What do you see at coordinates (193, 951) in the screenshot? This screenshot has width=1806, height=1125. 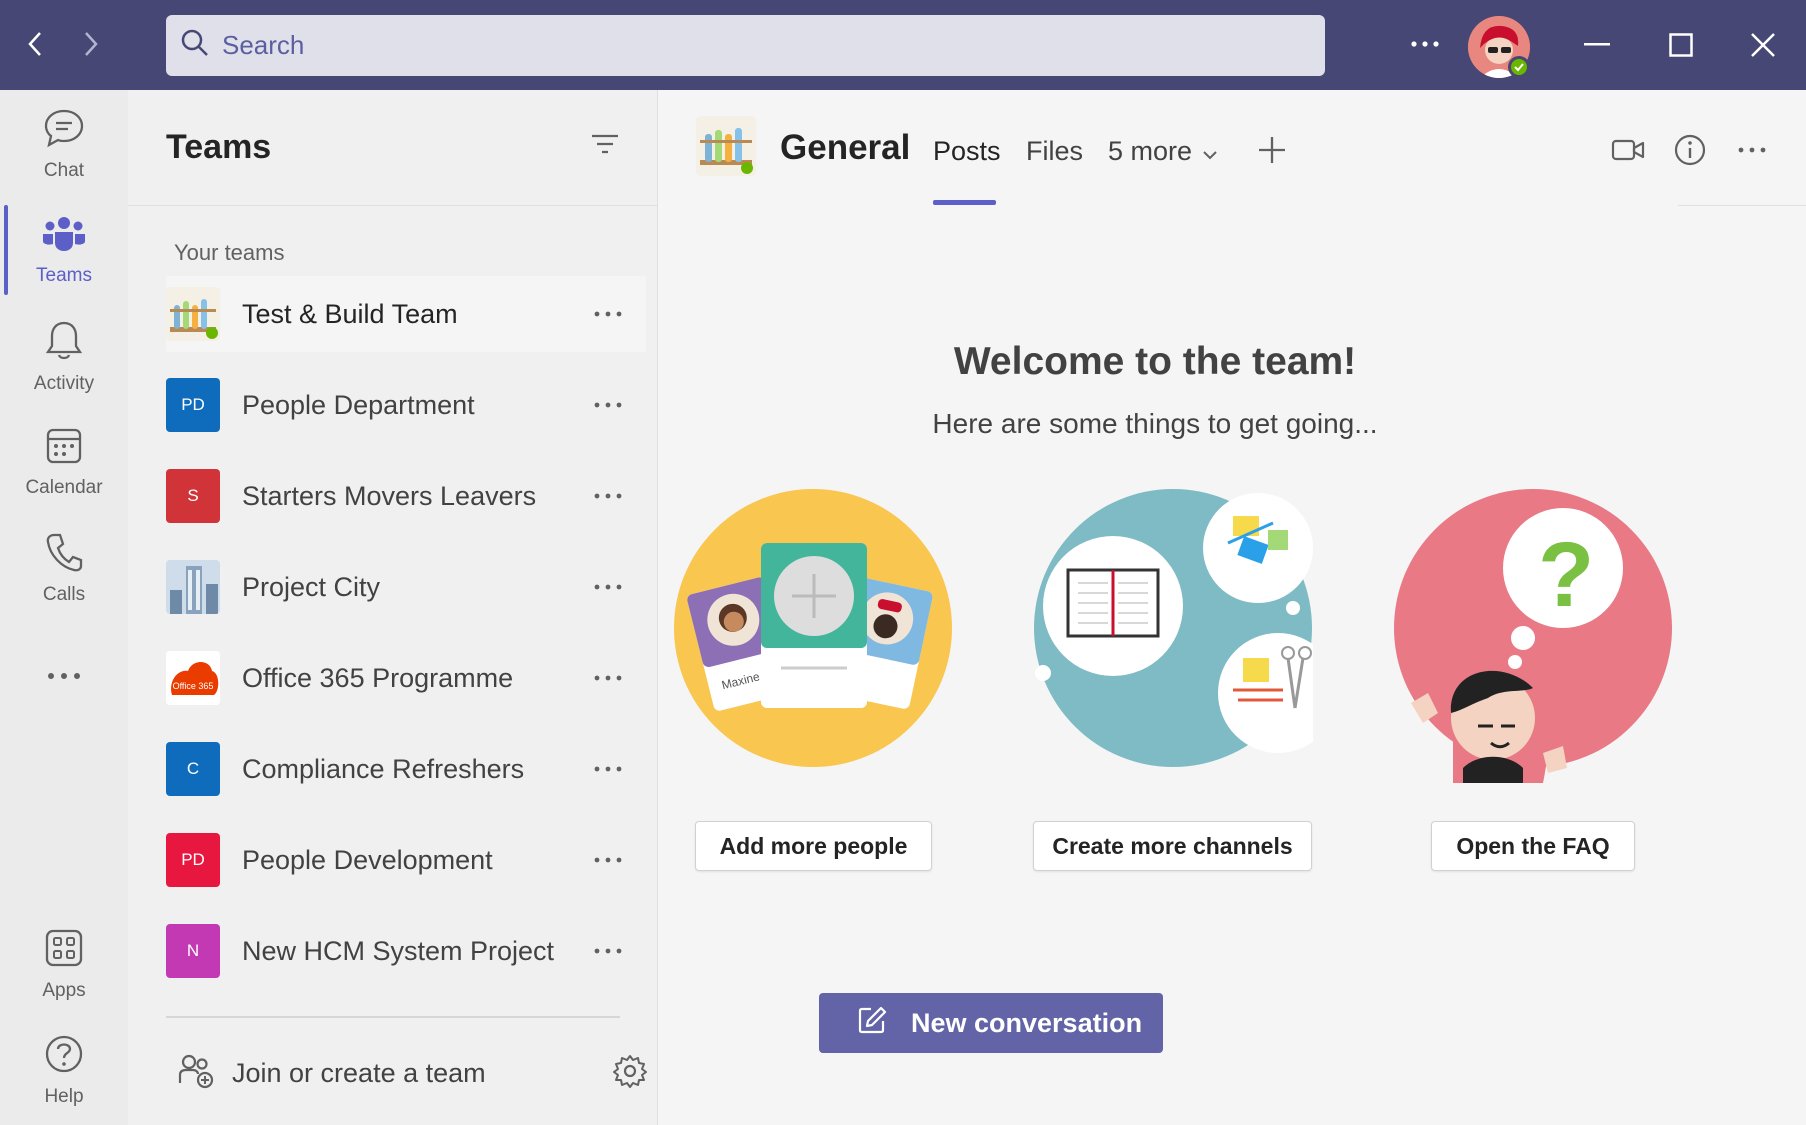 I see `team-tile: N` at bounding box center [193, 951].